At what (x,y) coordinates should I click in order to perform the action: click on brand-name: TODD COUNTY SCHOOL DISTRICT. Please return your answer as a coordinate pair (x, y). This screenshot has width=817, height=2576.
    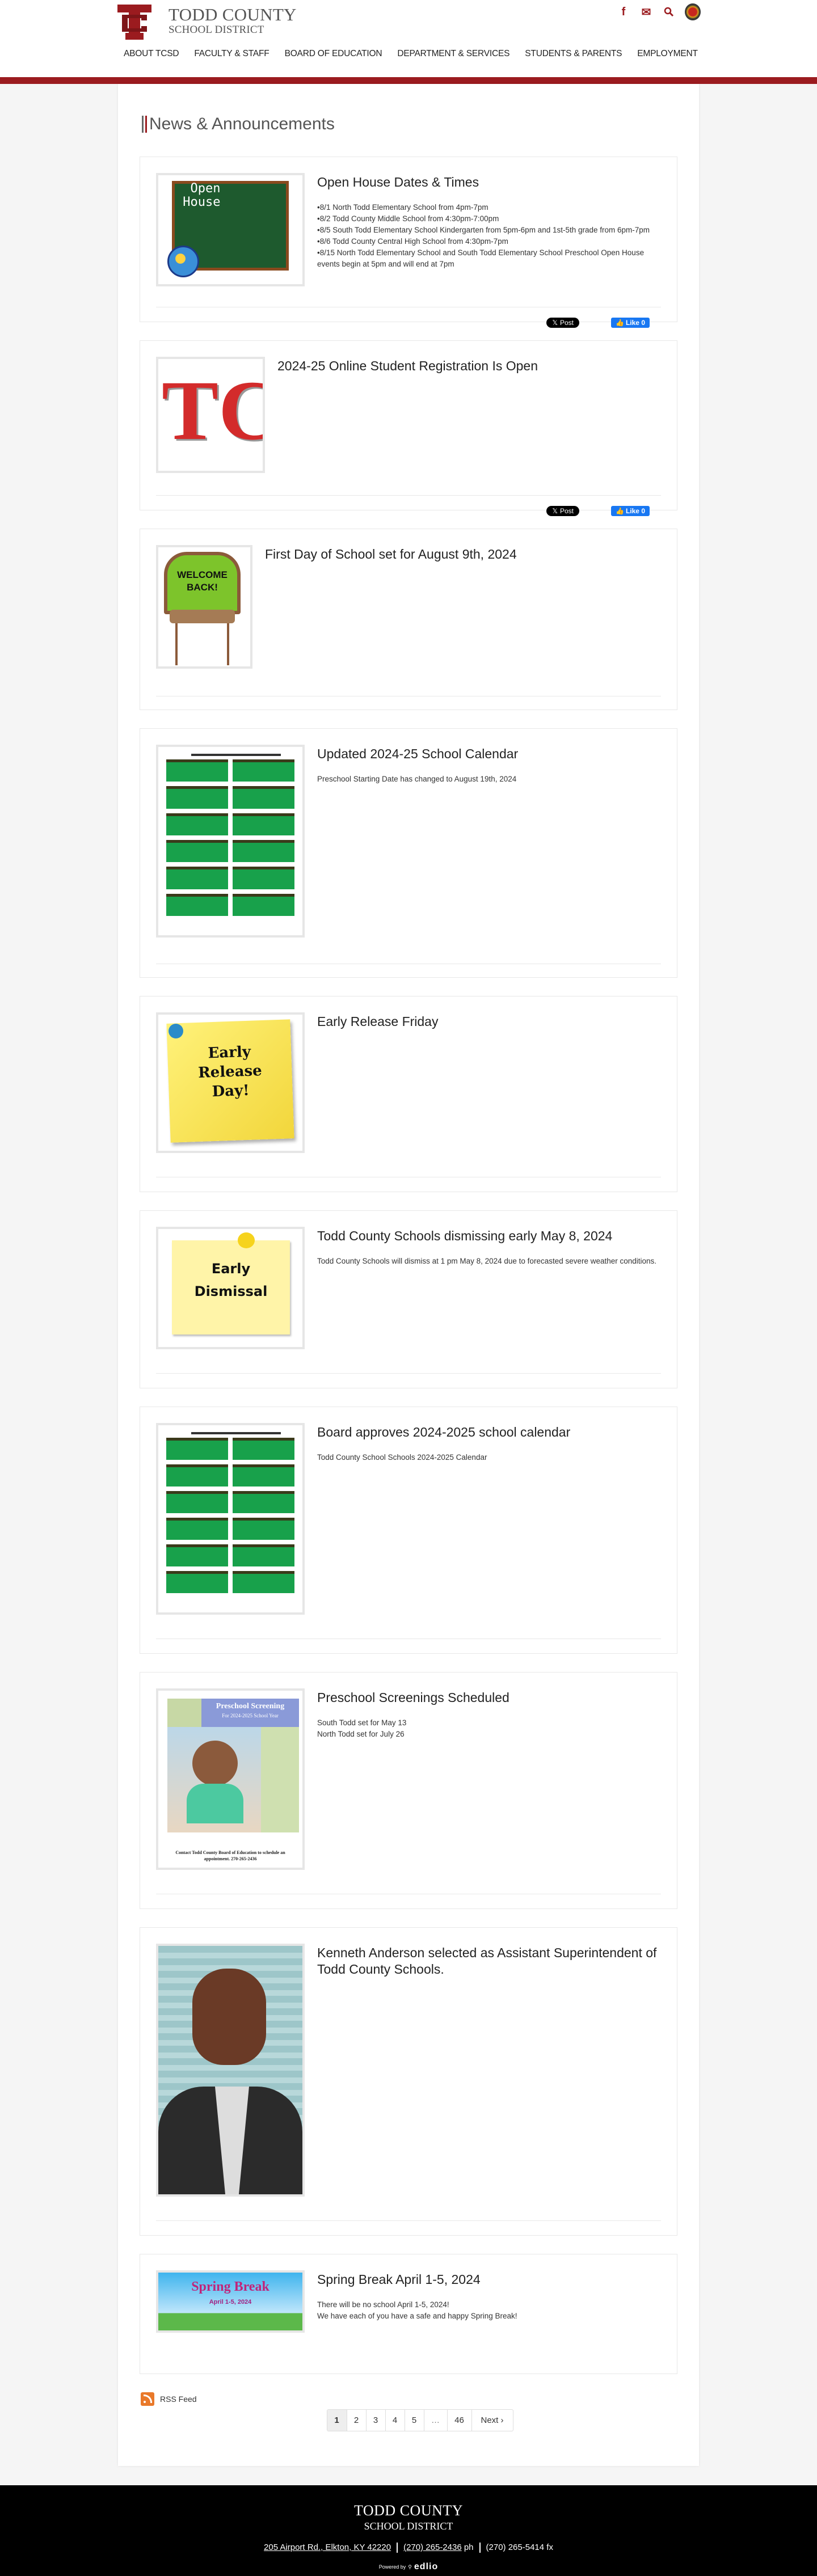
    Looking at the image, I should click on (233, 21).